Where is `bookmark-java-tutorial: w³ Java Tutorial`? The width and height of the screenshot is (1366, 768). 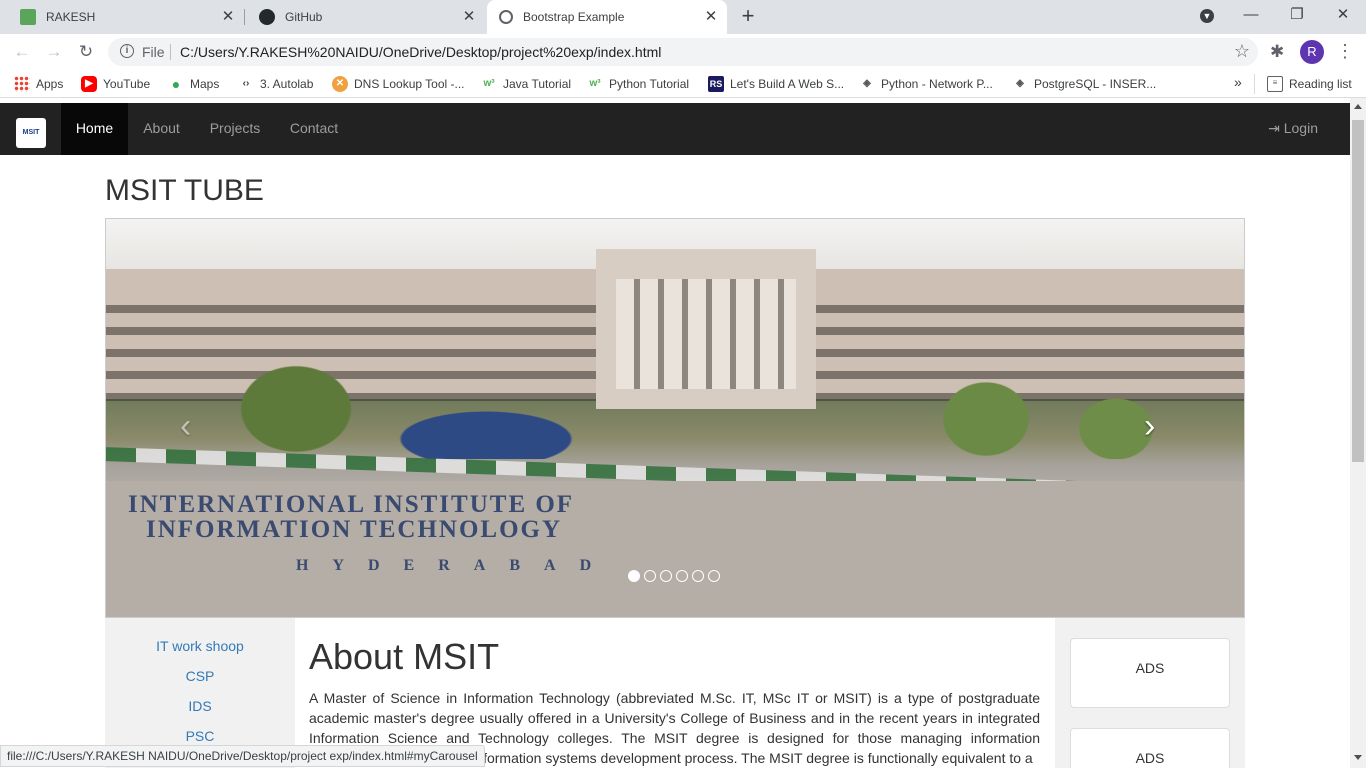
bookmark-java-tutorial: w³ Java Tutorial is located at coordinates (526, 84).